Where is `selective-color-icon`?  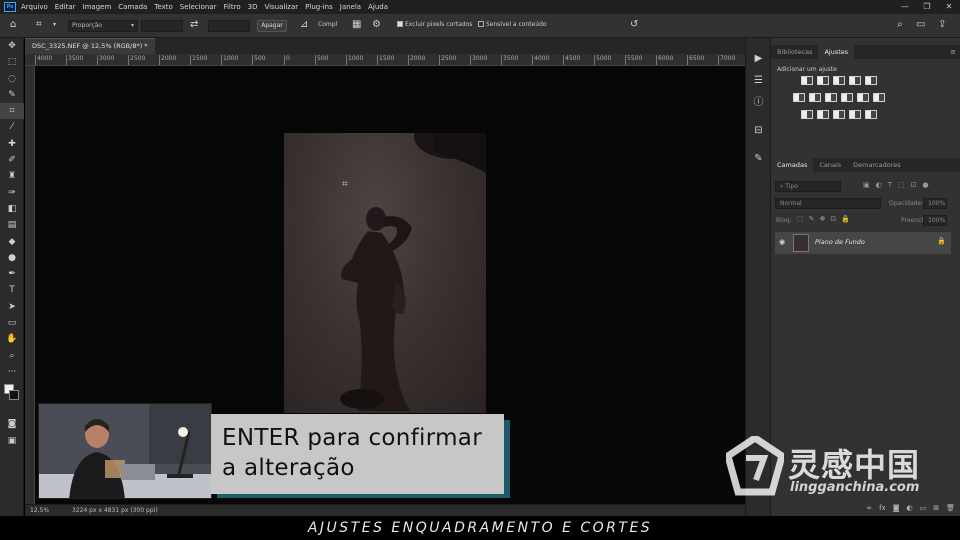 selective-color-icon is located at coordinates (871, 114).